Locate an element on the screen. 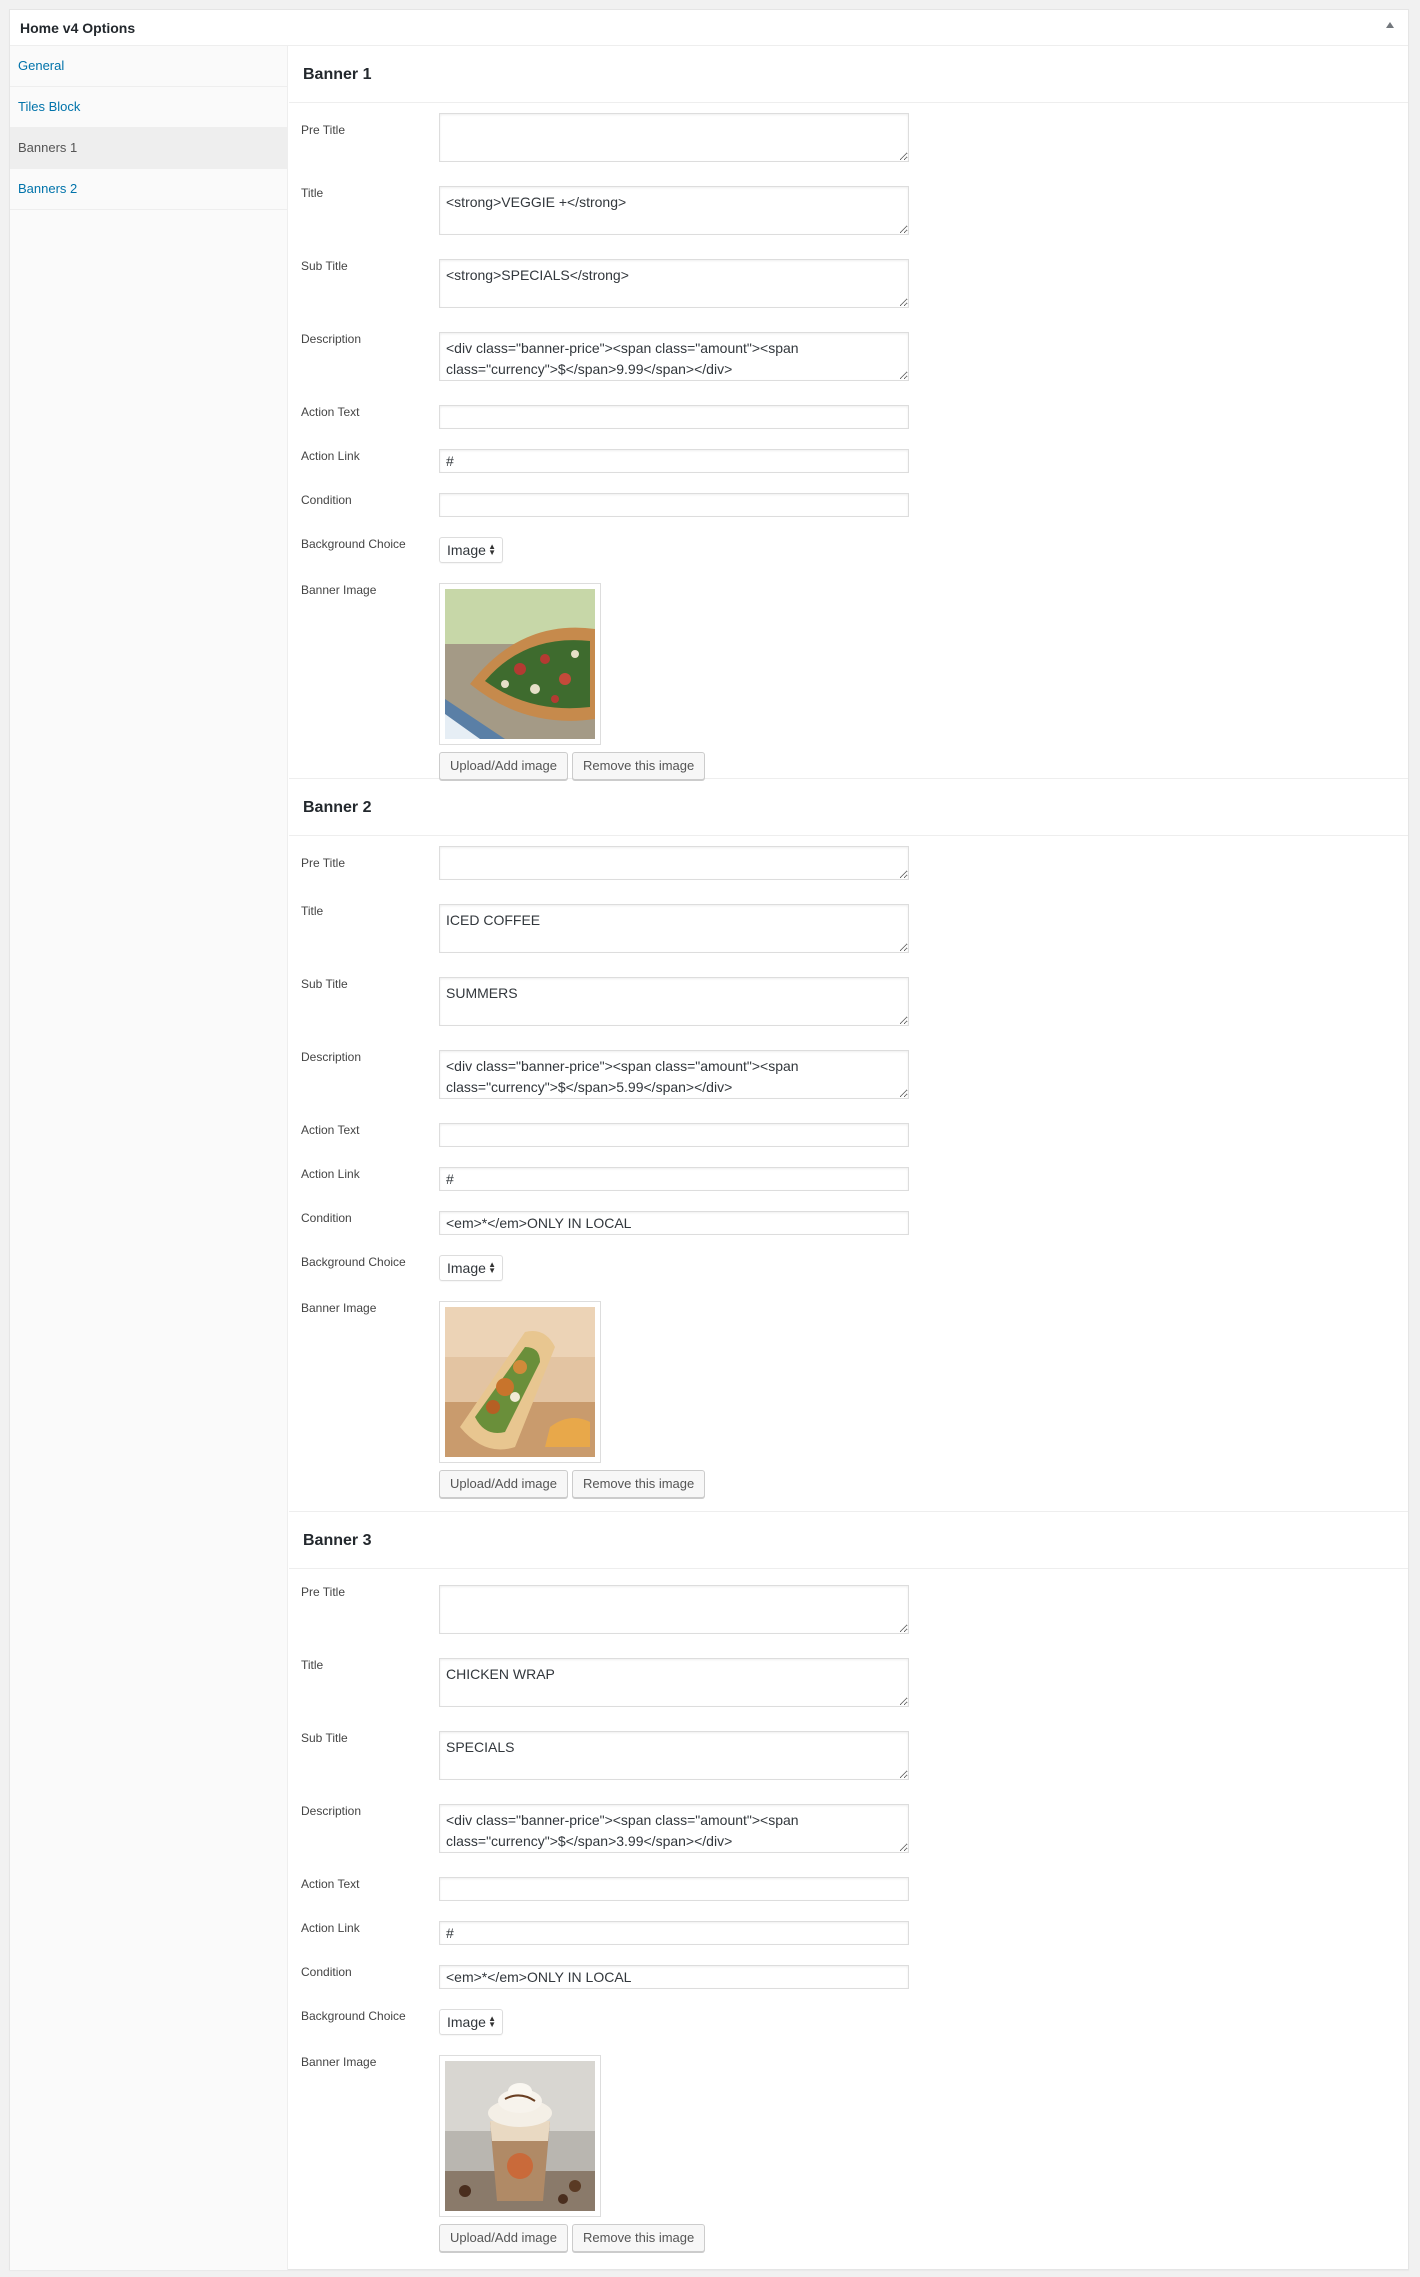 This screenshot has height=2277, width=1420. pizza-image is located at coordinates (520, 664).